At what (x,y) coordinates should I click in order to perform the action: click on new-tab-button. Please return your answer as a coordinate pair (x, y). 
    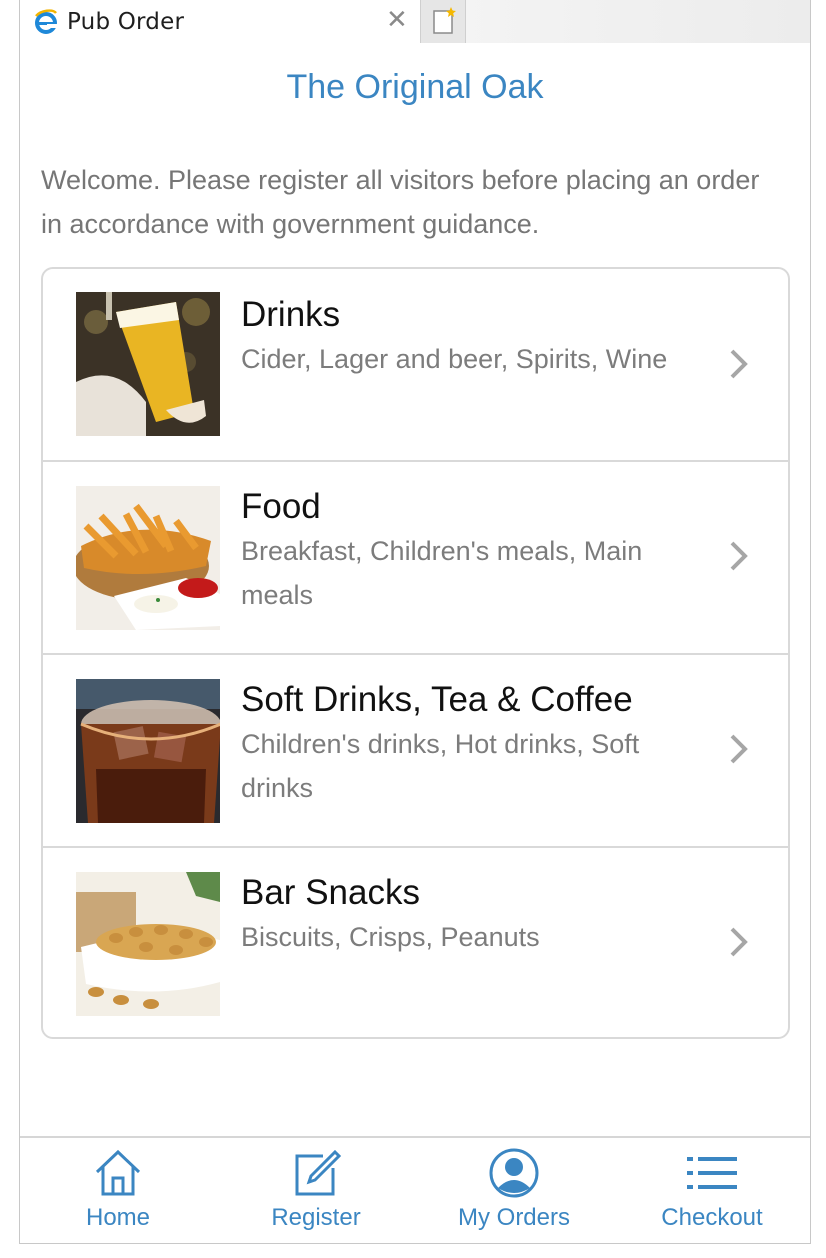
    Looking at the image, I should click on (443, 21).